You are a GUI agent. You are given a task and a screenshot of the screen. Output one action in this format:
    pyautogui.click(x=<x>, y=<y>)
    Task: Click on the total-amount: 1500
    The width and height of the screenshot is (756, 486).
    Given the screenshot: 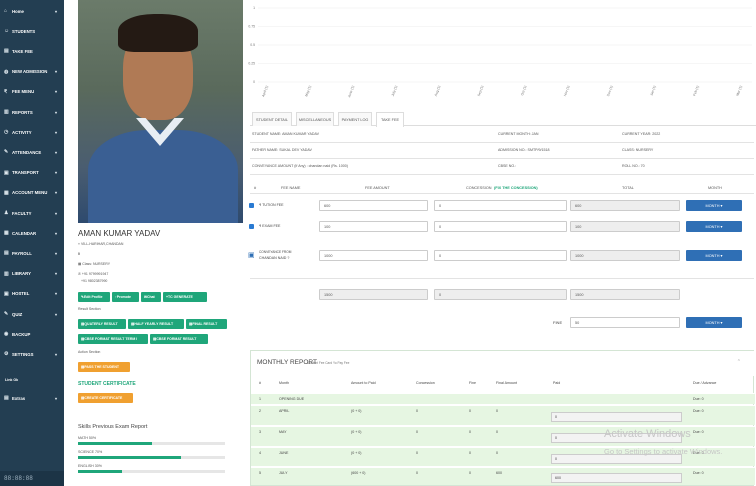 What is the action you would take?
    pyautogui.click(x=373, y=294)
    